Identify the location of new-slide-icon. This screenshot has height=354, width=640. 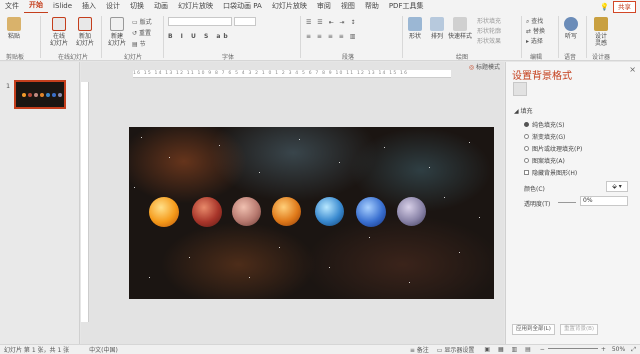
(117, 24).